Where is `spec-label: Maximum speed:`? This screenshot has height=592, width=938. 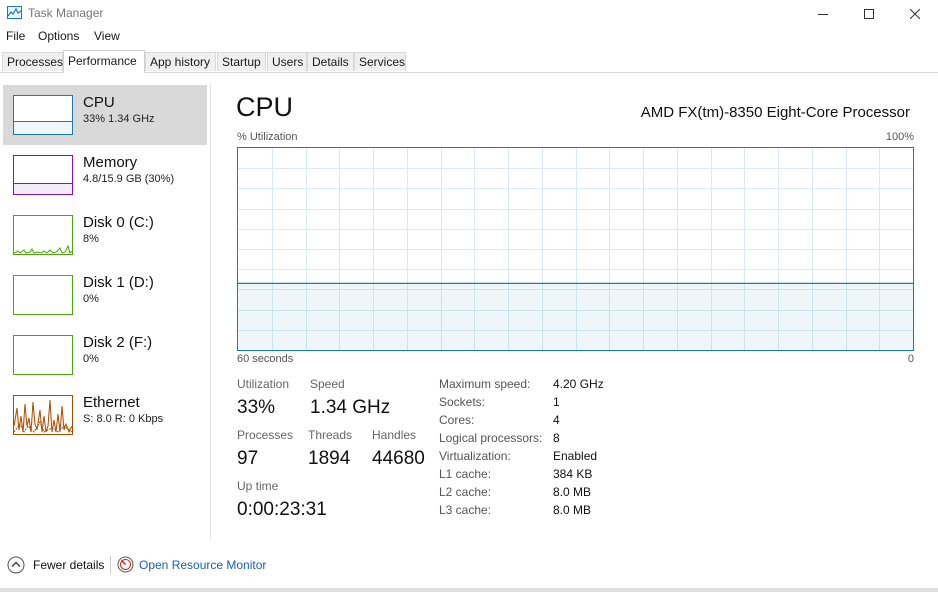
spec-label: Maximum speed: is located at coordinates (485, 384).